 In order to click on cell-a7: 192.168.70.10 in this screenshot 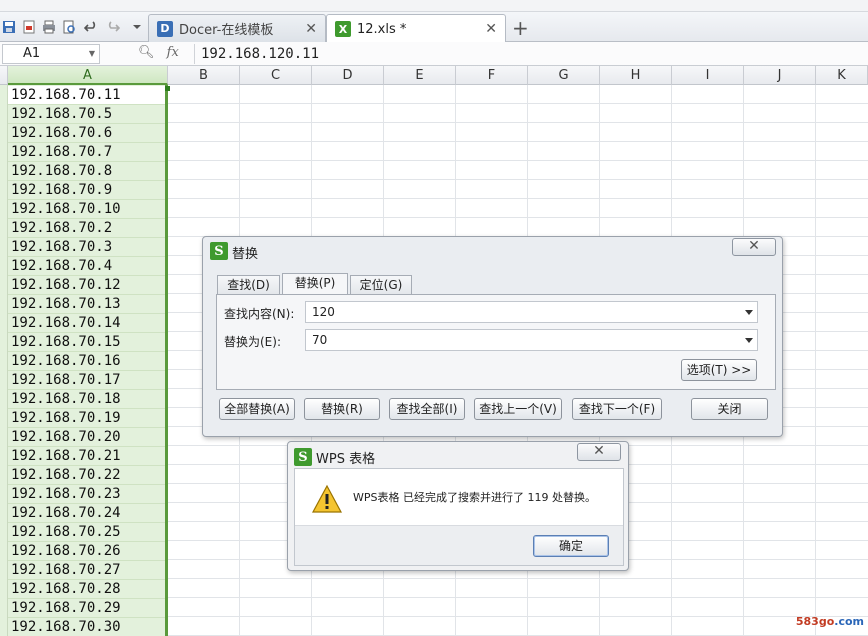, I will do `click(86, 209)`.